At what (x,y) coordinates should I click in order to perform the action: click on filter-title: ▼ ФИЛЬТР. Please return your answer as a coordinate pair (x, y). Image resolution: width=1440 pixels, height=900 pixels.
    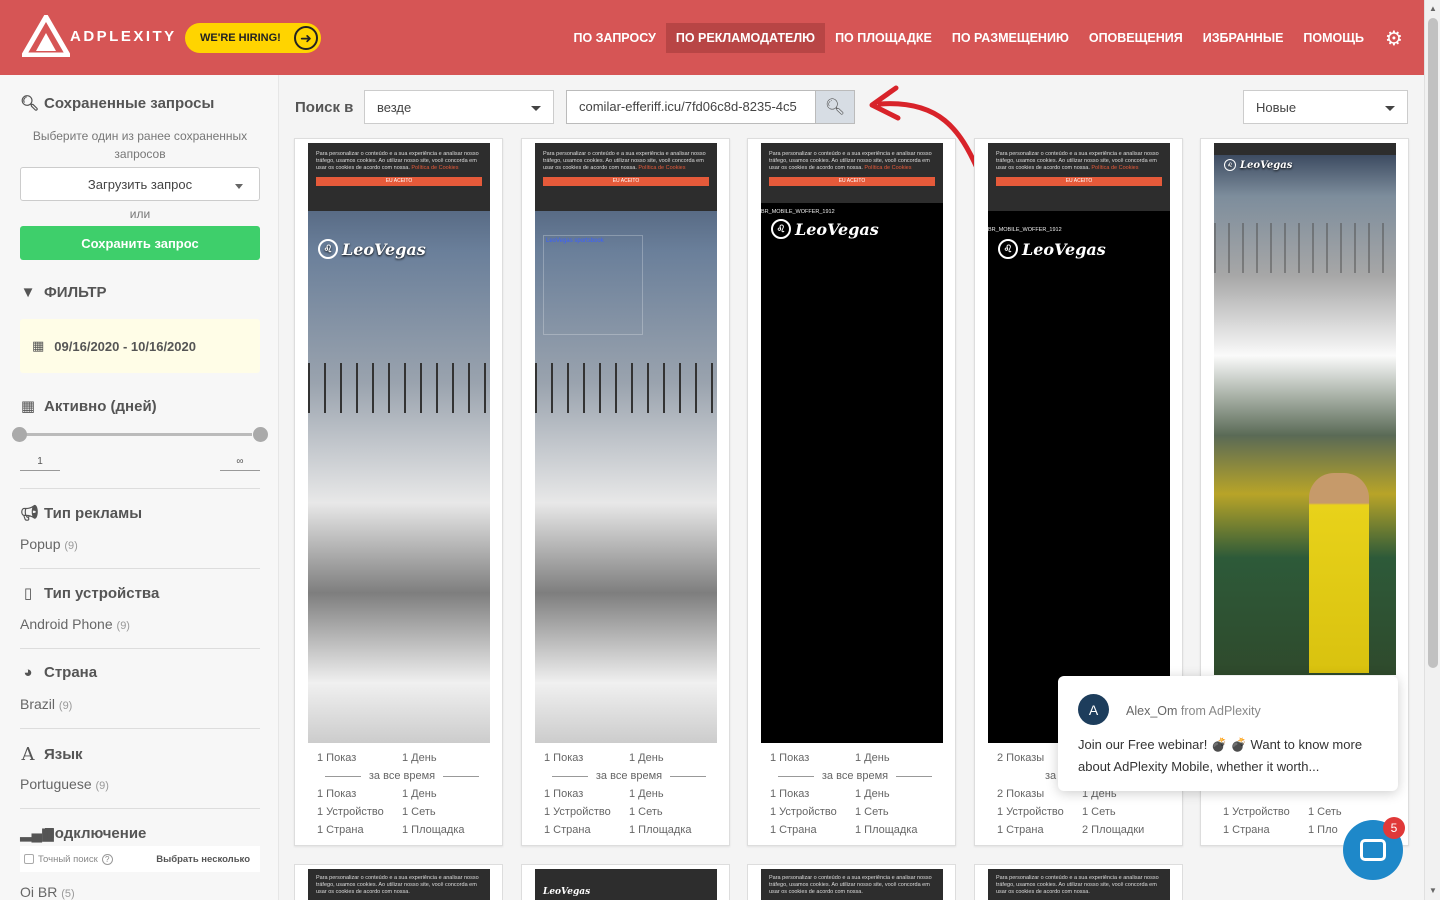
    Looking at the image, I should click on (63, 292).